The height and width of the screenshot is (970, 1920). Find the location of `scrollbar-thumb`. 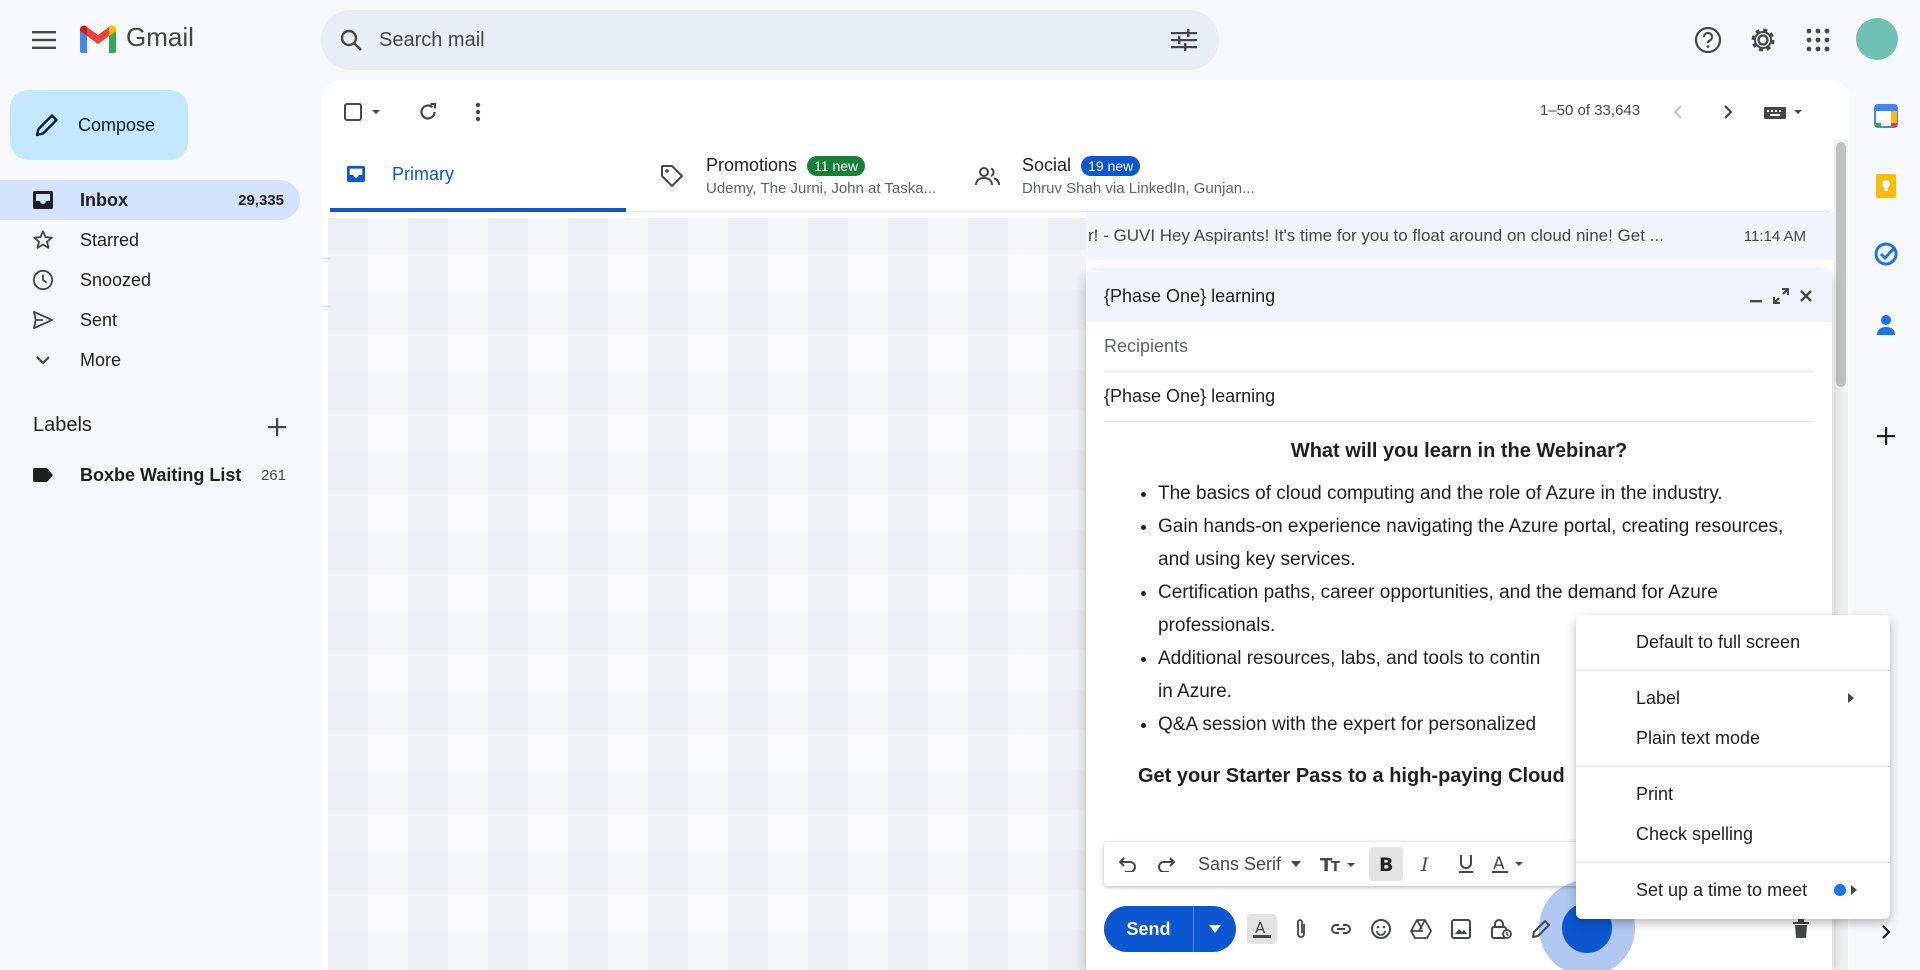

scrollbar-thumb is located at coordinates (1841, 264).